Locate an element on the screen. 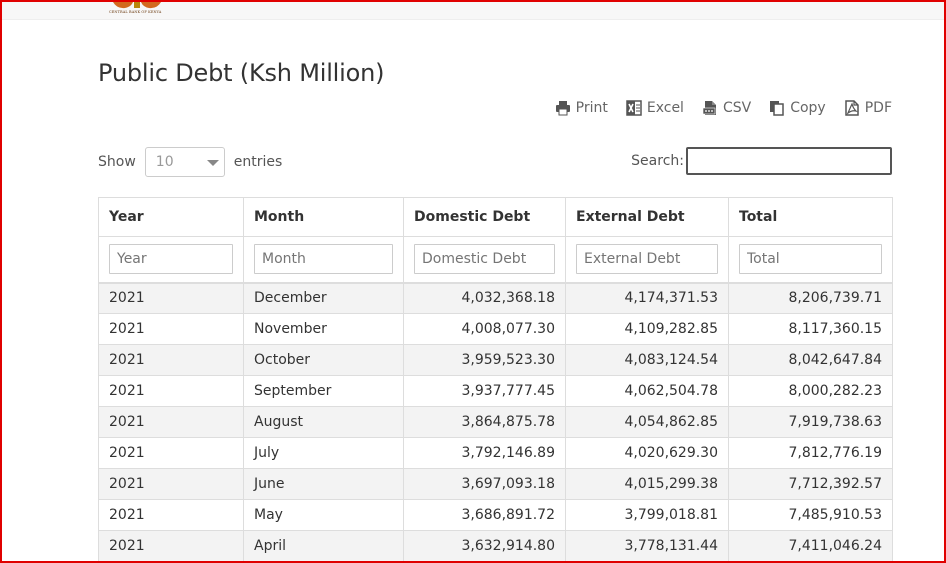 This screenshot has width=946, height=563. month-filter-input is located at coordinates (323, 259).